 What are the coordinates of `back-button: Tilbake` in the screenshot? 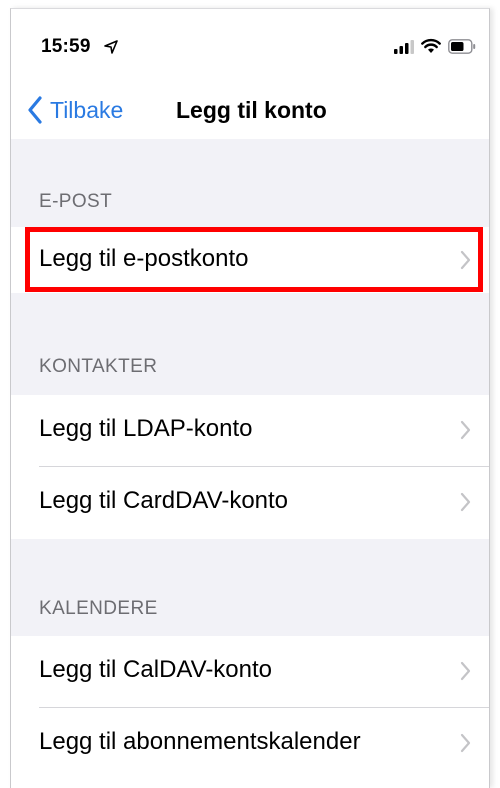 It's located at (75, 110).